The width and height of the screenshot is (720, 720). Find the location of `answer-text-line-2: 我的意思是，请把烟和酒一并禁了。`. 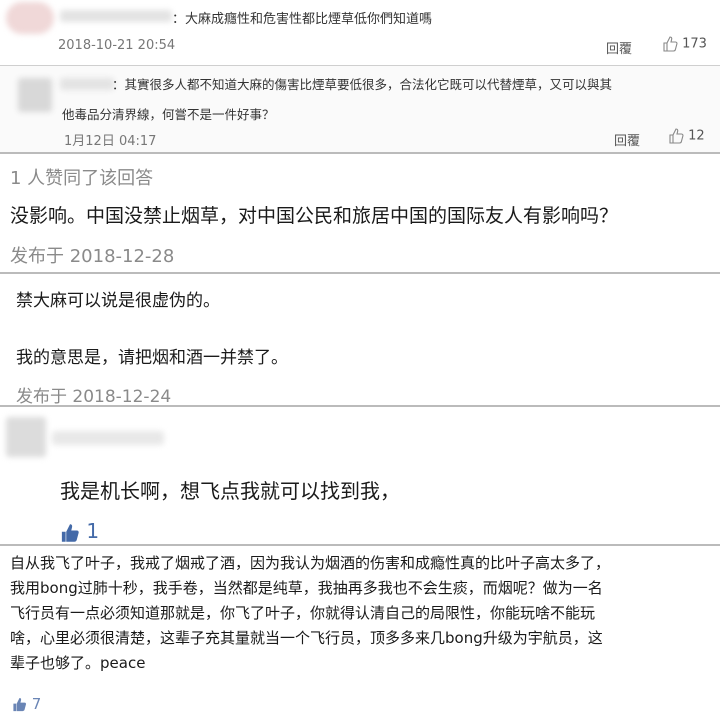

answer-text-line-2: 我的意思是，请把烟和酒一并禁了。 is located at coordinates (152, 358).